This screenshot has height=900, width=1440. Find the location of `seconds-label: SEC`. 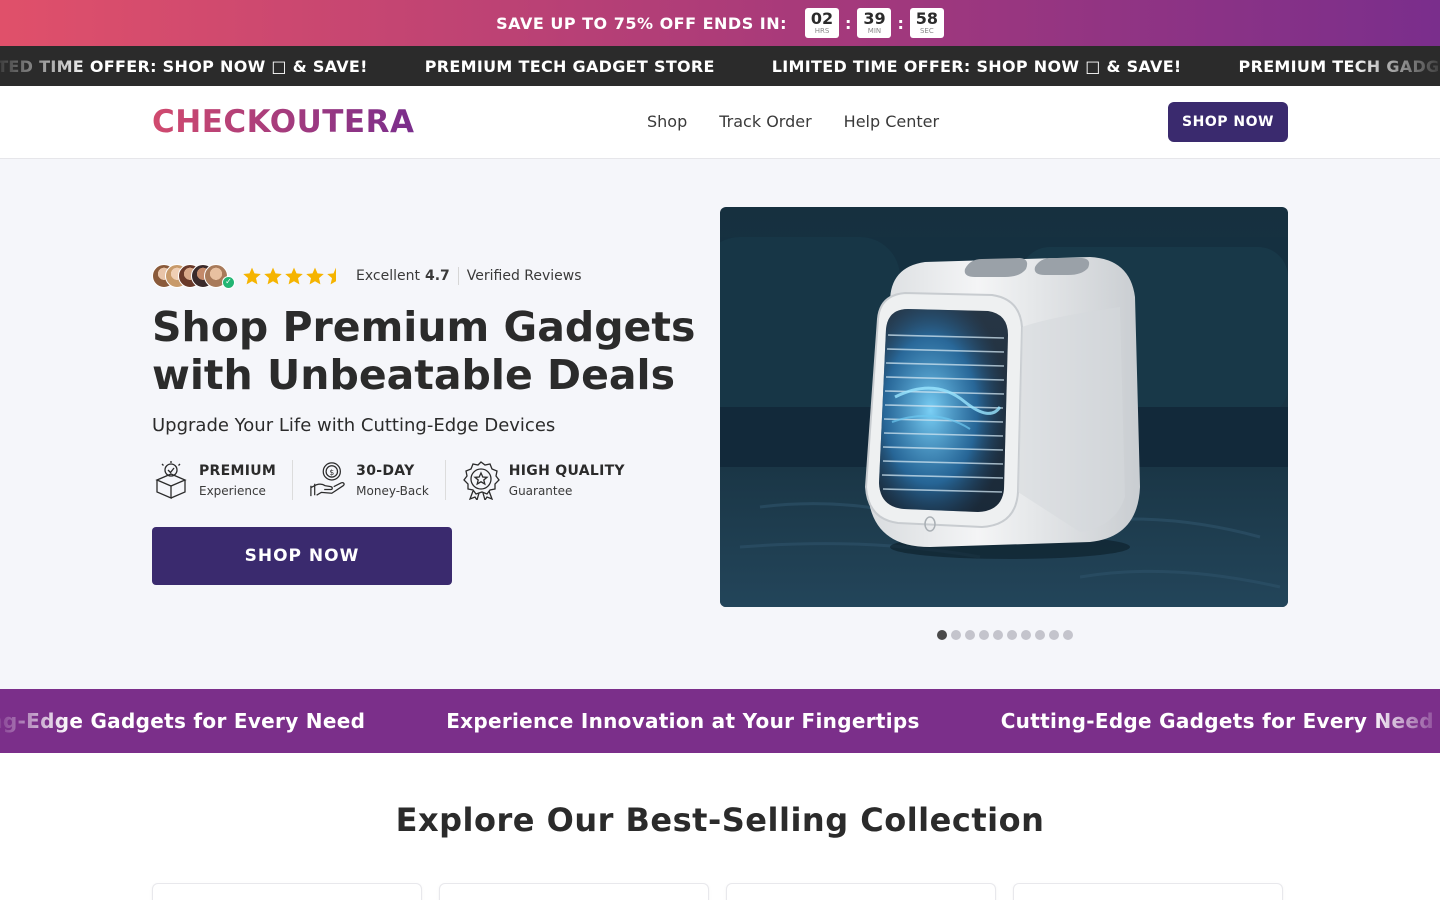

seconds-label: SEC is located at coordinates (926, 31).